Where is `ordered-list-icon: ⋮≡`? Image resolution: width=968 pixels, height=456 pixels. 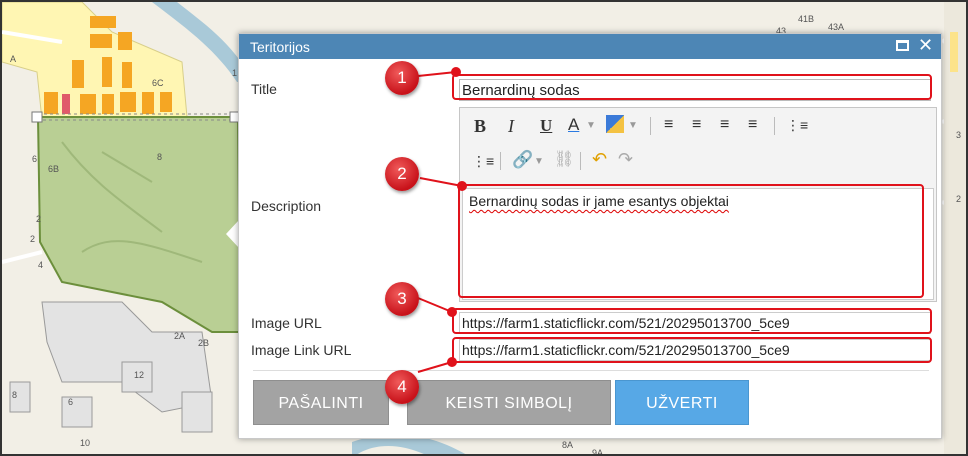 ordered-list-icon: ⋮≡ is located at coordinates (797, 125).